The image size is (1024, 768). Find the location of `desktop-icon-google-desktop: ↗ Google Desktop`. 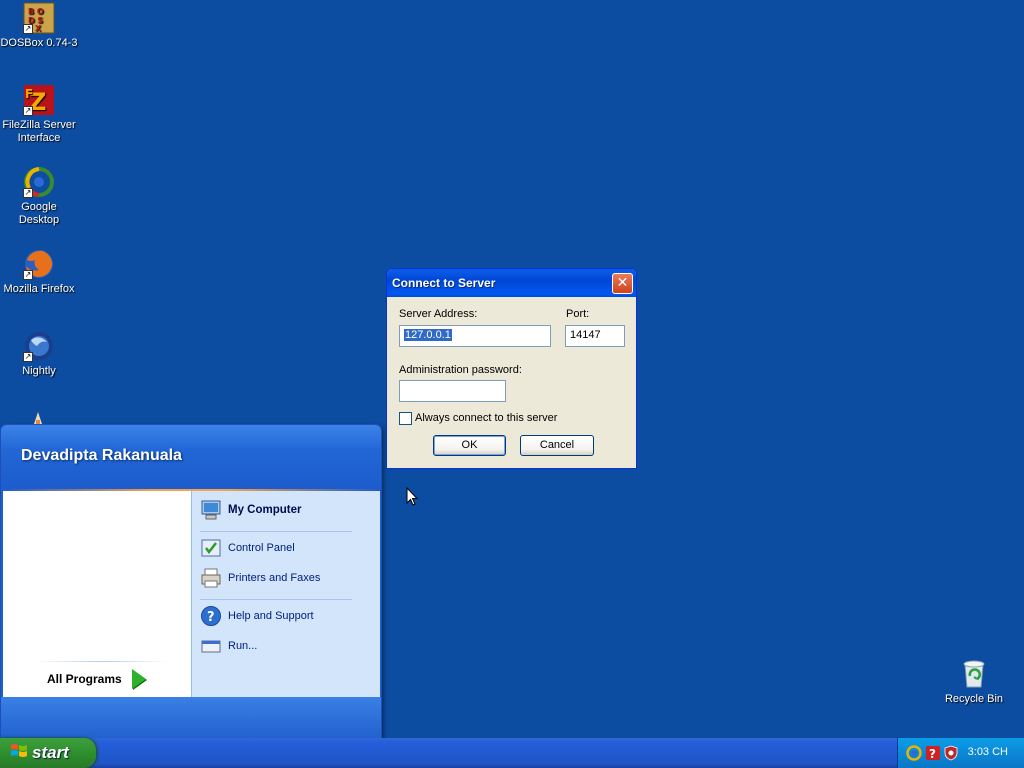

desktop-icon-google-desktop: ↗ Google Desktop is located at coordinates (39, 196).